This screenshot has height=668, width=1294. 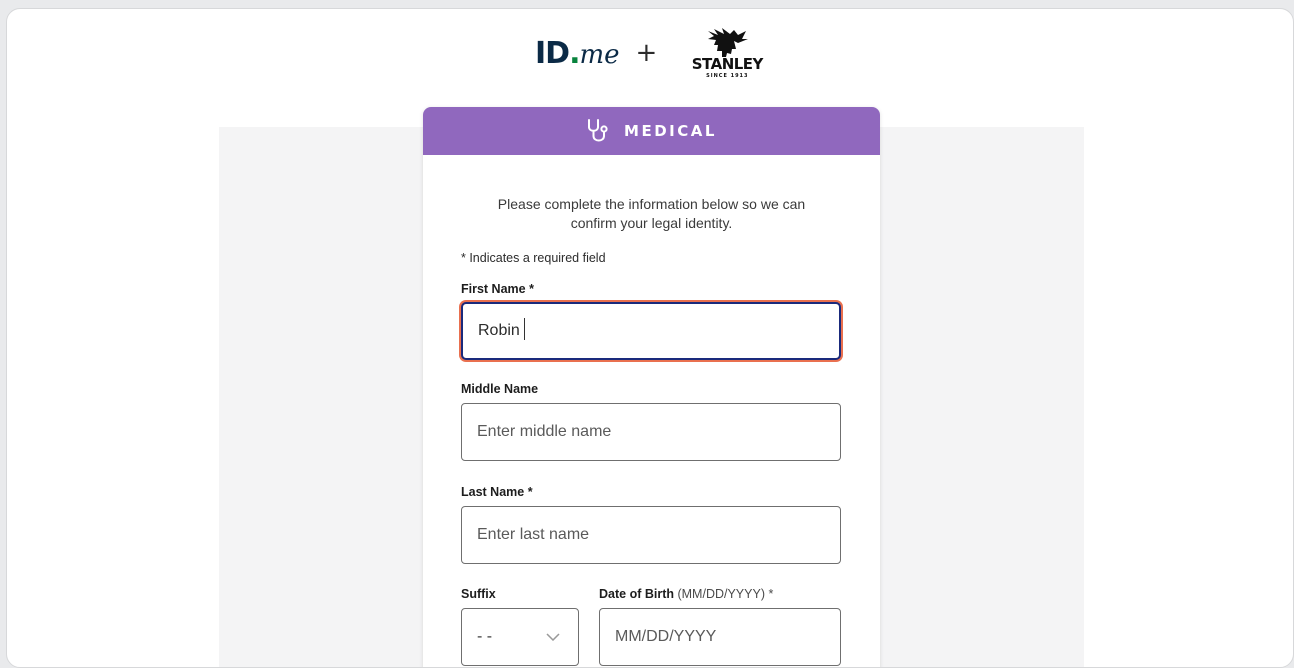 I want to click on idme-logo: ID. me, so click(x=577, y=53).